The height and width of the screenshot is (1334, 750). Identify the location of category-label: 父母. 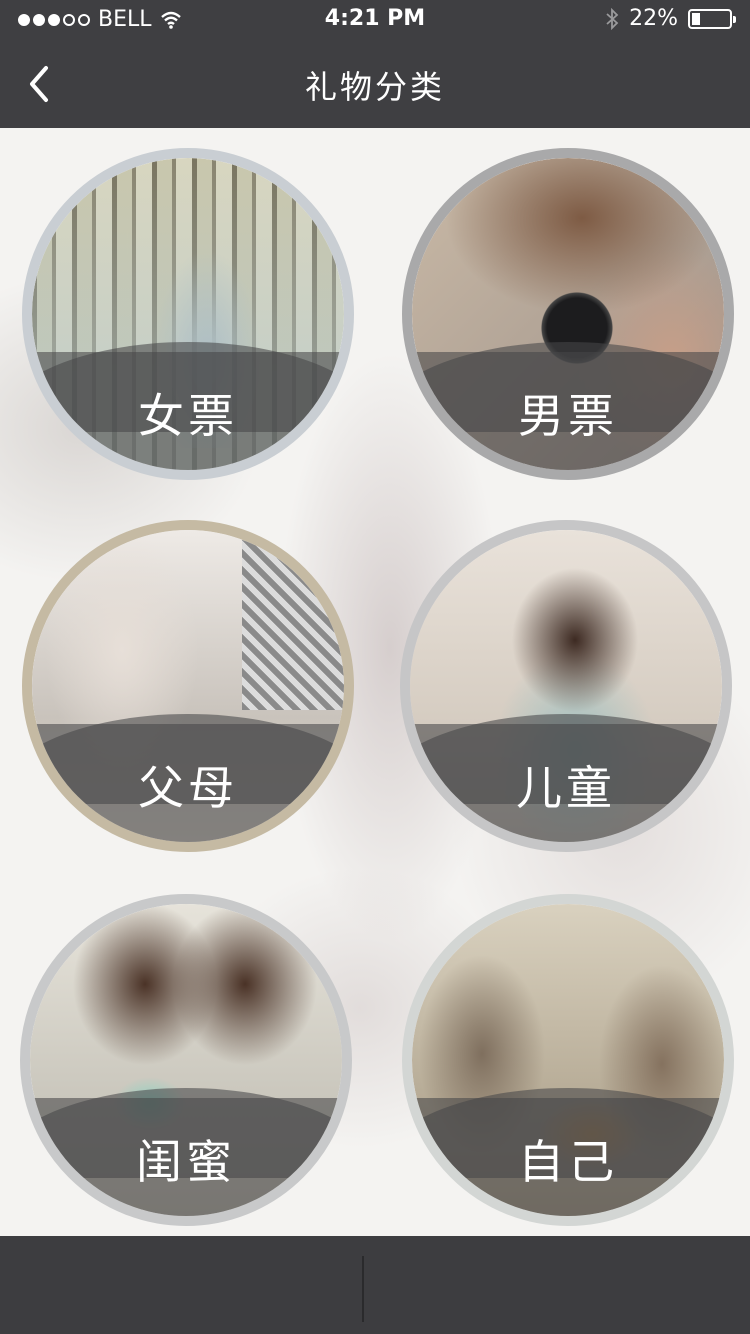
(188, 788).